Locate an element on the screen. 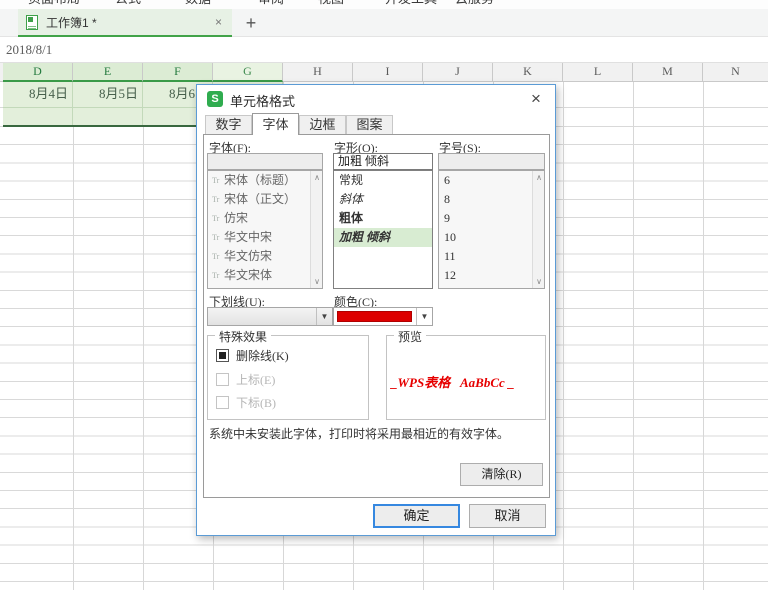 The image size is (768, 590). column-header-n: N is located at coordinates (735, 72).